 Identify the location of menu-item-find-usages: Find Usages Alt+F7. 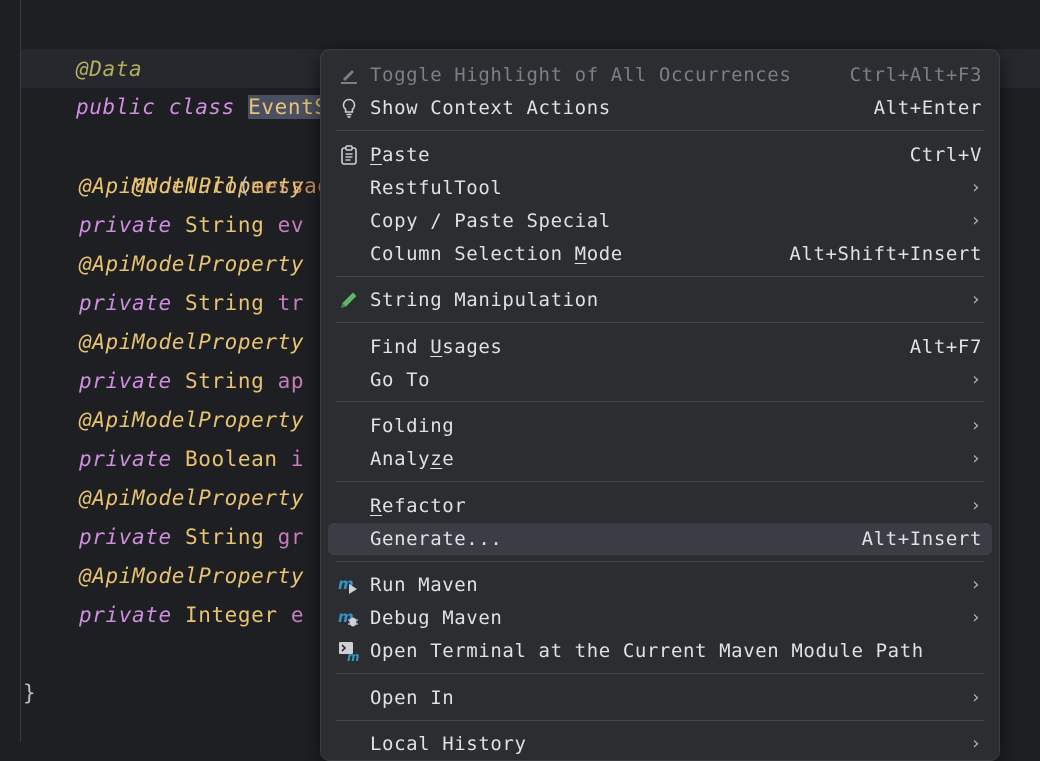
(660, 347).